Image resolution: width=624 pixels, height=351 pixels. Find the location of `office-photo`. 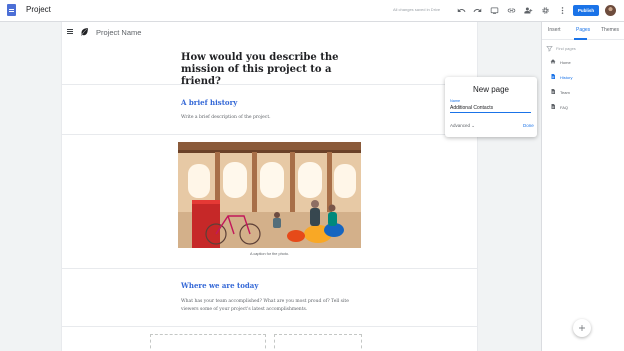

office-photo is located at coordinates (269, 195).